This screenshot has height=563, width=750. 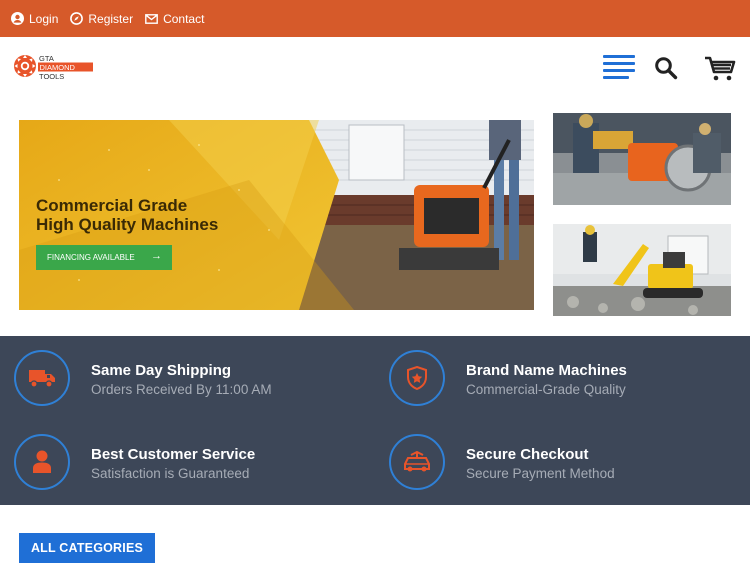 I want to click on login-link: Login, so click(x=34, y=19).